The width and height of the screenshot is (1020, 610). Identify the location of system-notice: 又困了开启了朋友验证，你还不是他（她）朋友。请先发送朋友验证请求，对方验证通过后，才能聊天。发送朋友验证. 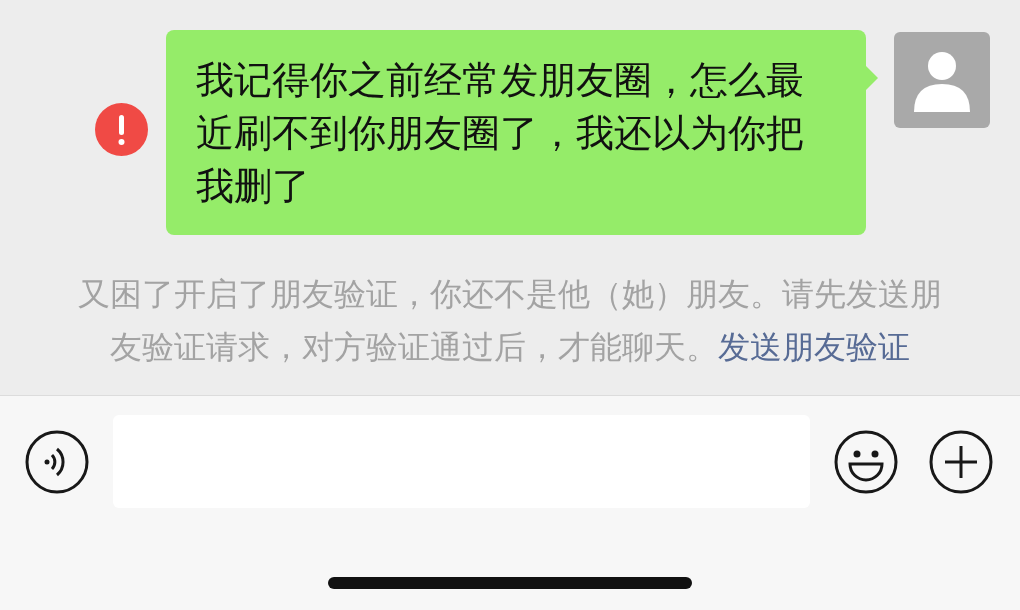
(510, 321).